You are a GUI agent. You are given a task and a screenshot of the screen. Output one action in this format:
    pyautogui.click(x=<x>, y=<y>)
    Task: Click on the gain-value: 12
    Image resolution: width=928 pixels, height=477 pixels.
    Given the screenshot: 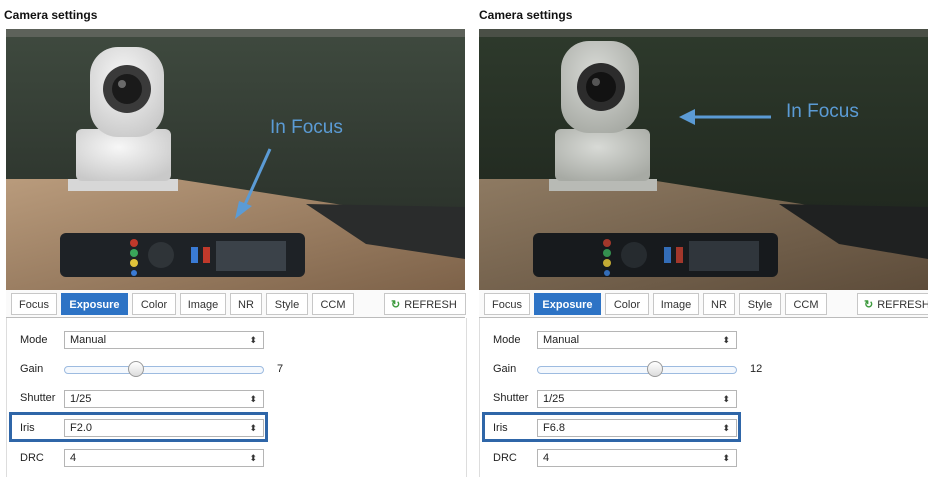 What is the action you would take?
    pyautogui.click(x=756, y=369)
    